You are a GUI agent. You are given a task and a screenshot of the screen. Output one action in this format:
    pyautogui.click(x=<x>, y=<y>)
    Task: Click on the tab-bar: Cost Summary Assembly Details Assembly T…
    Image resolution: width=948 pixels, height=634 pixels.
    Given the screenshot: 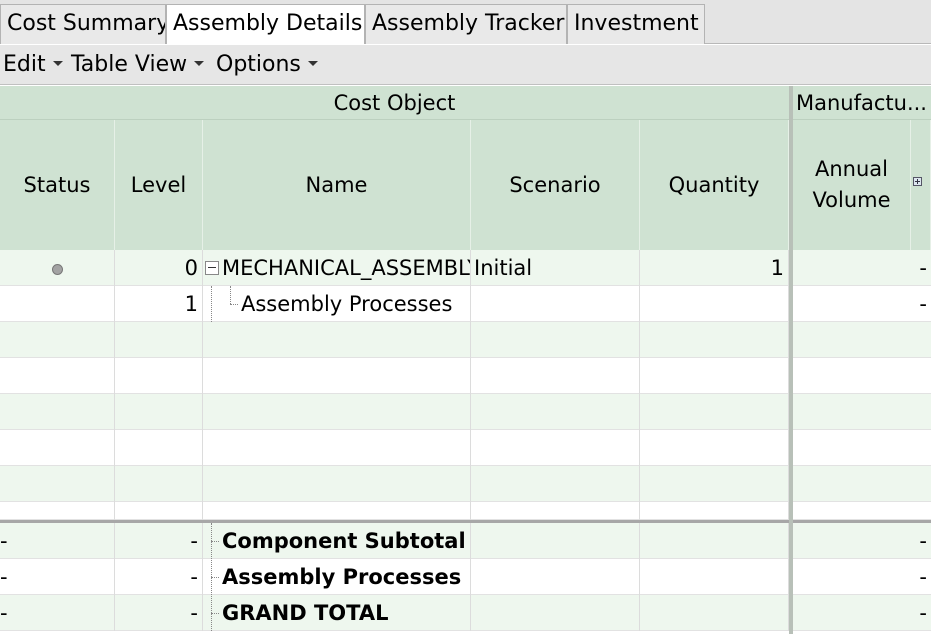 What is the action you would take?
    pyautogui.click(x=474, y=22)
    